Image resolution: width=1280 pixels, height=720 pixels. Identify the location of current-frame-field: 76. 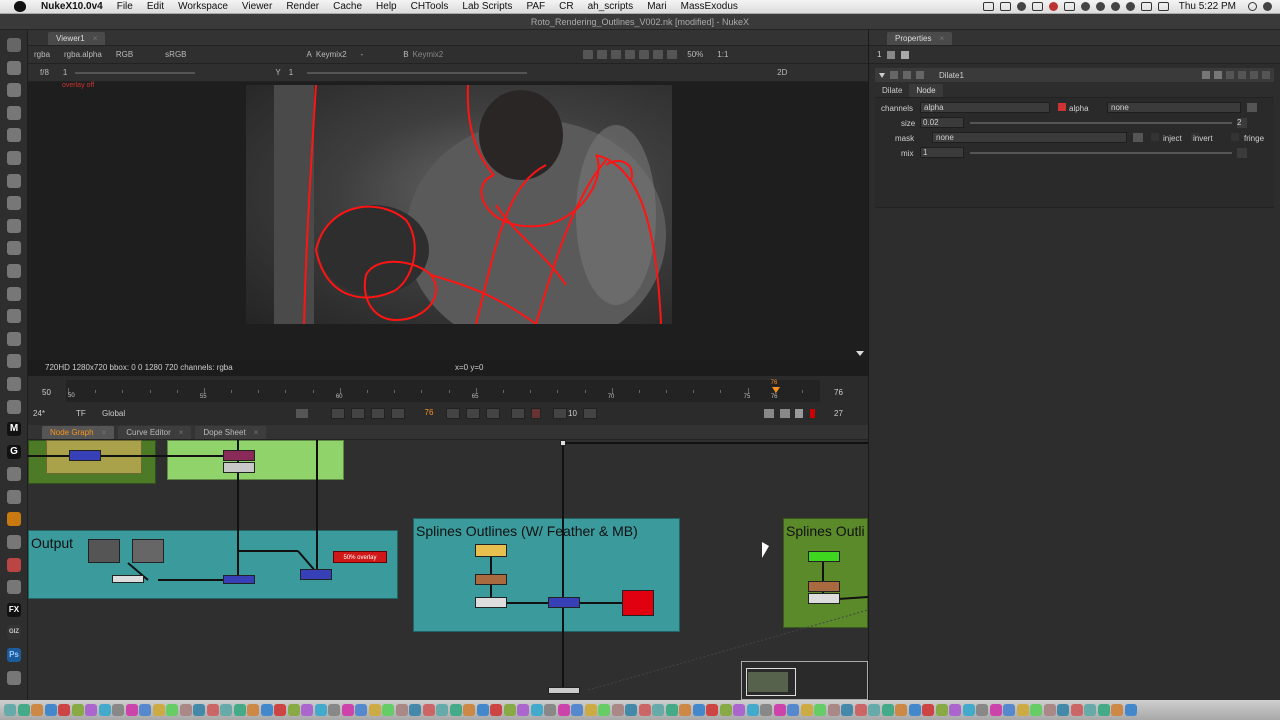
(429, 413).